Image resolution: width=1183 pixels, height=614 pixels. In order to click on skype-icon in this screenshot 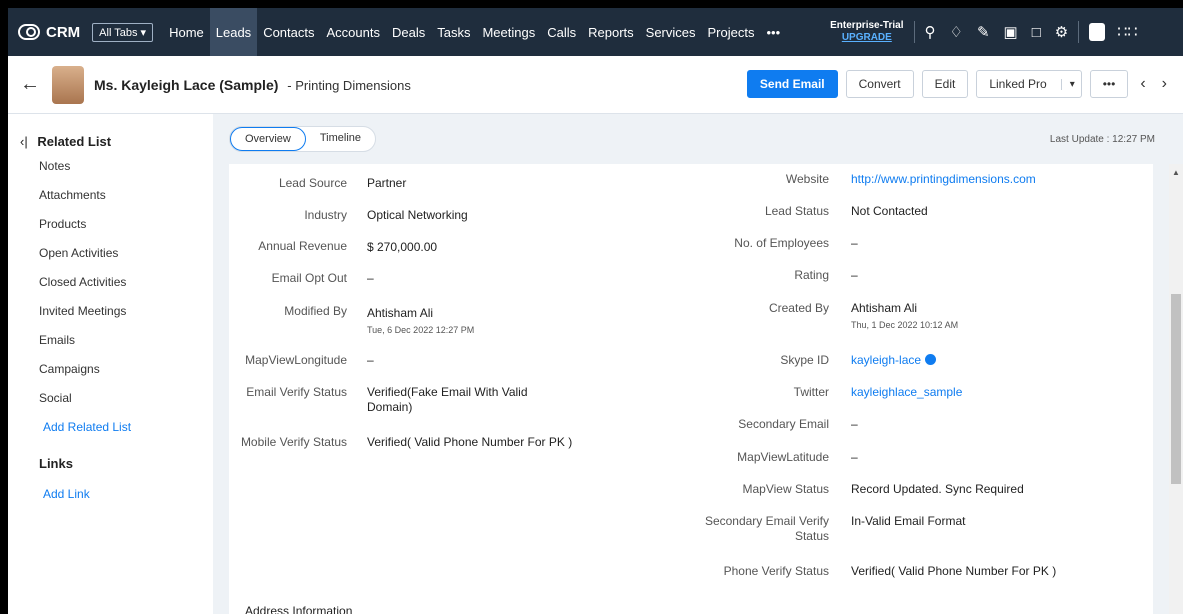, I will do `click(931, 359)`.